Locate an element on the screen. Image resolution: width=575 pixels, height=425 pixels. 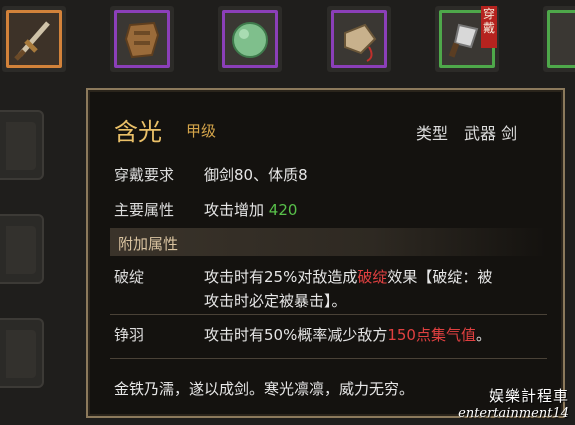
jade-stone-icon is located at coordinates (250, 40).